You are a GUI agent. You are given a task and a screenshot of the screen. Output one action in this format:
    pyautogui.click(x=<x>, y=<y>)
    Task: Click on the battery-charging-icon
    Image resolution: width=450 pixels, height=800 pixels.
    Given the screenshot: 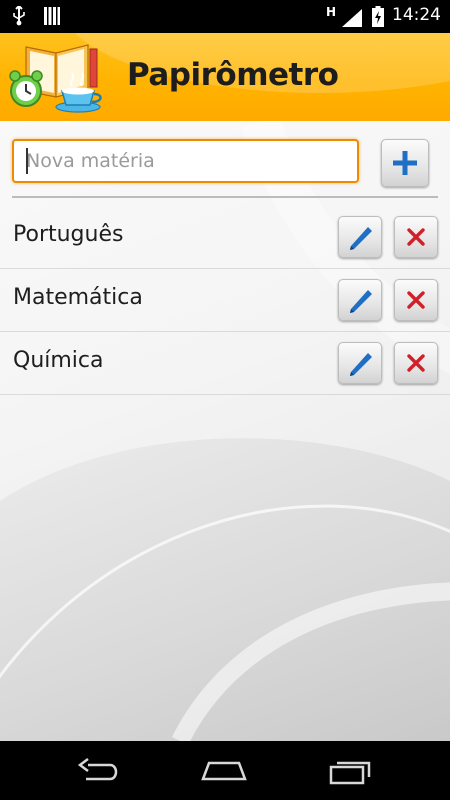 What is the action you would take?
    pyautogui.click(x=378, y=16)
    